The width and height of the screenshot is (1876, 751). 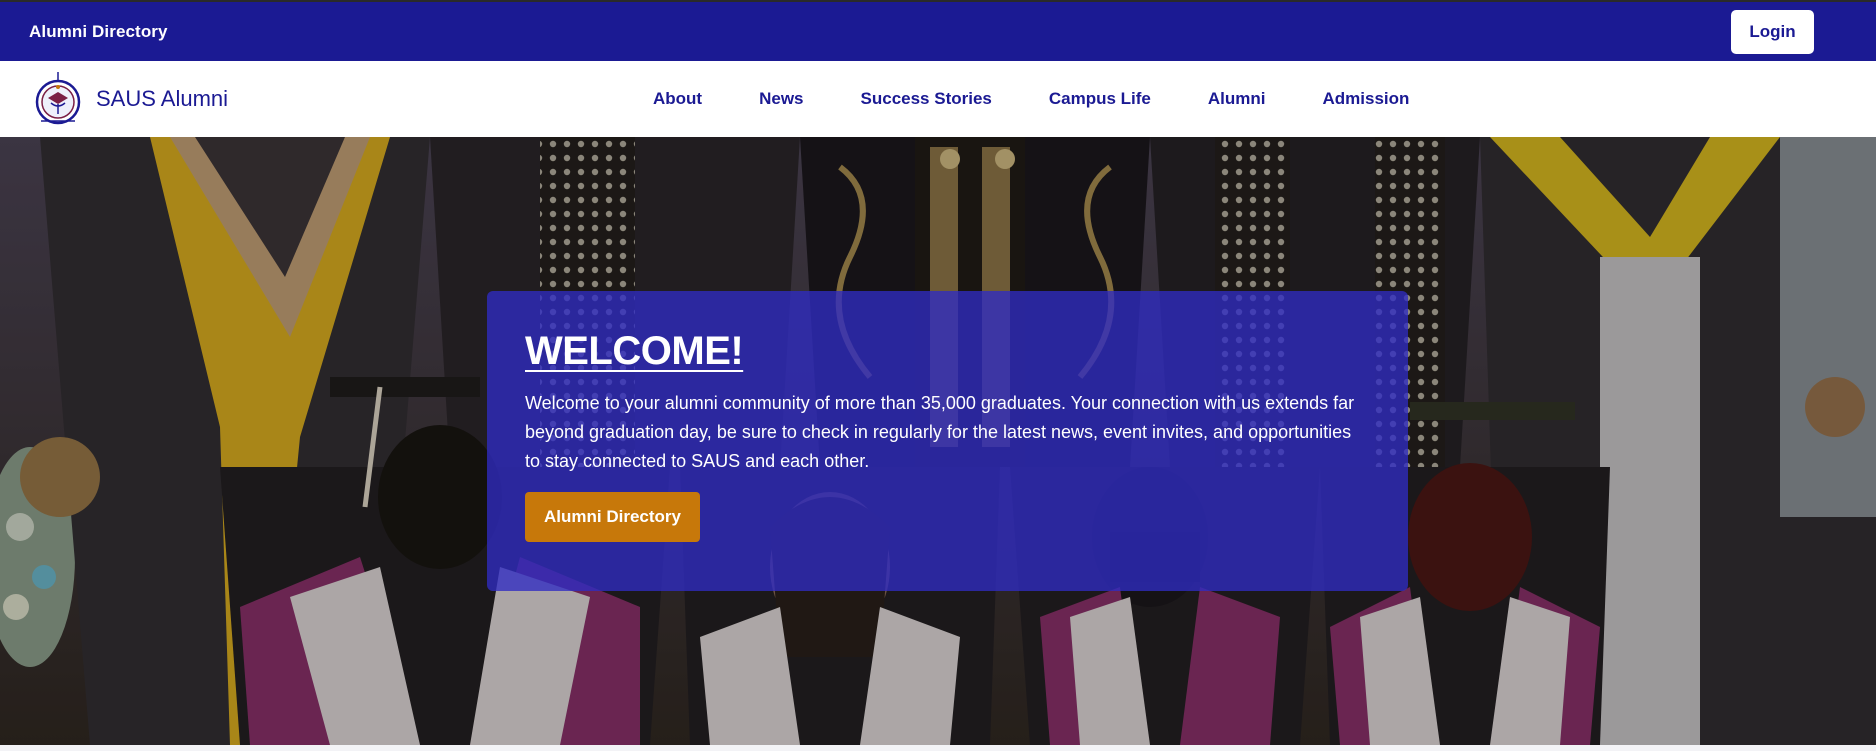 I want to click on page-bottom-strip, so click(x=938, y=748).